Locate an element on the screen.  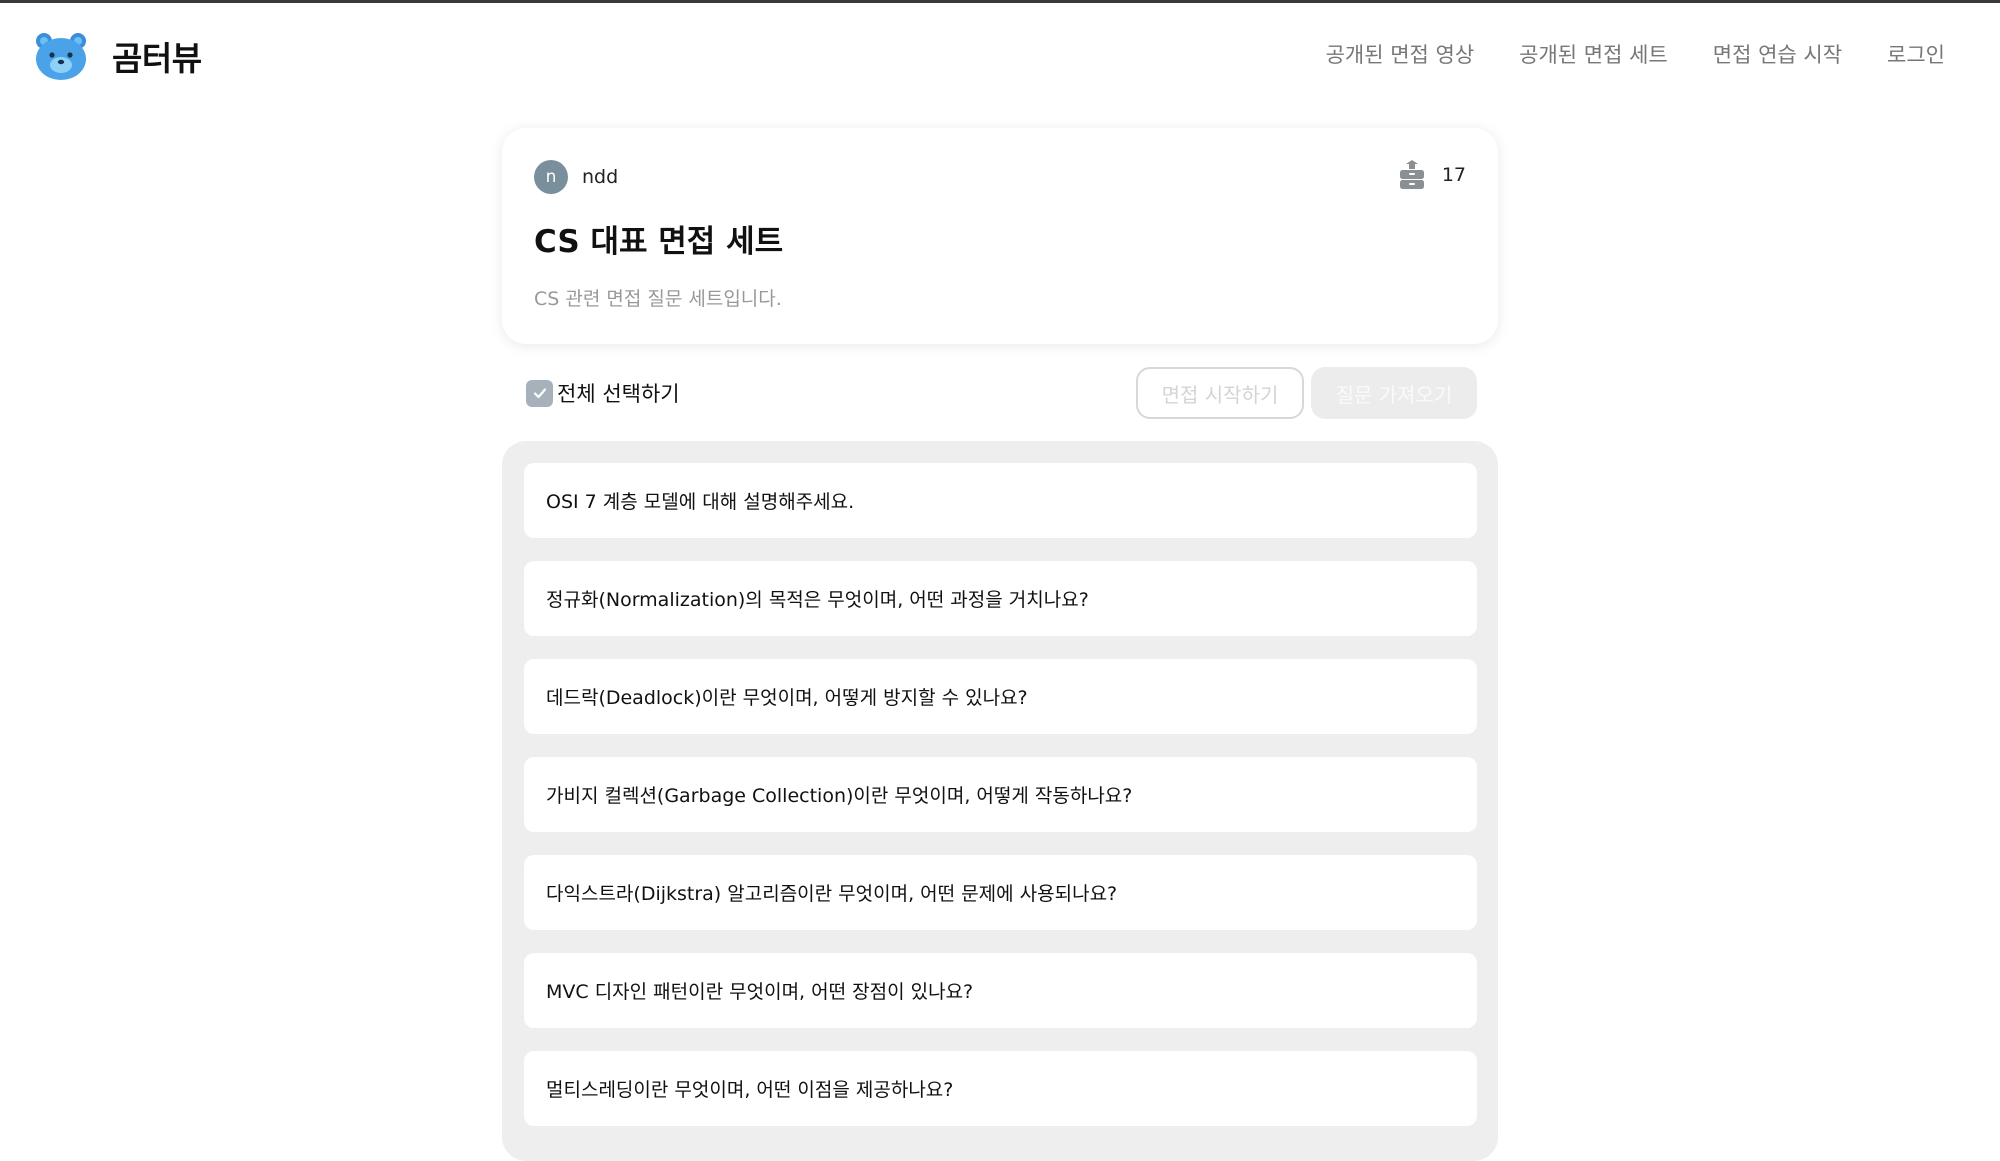
nav-public-videos: 공개된 면접 영상 is located at coordinates (1400, 54).